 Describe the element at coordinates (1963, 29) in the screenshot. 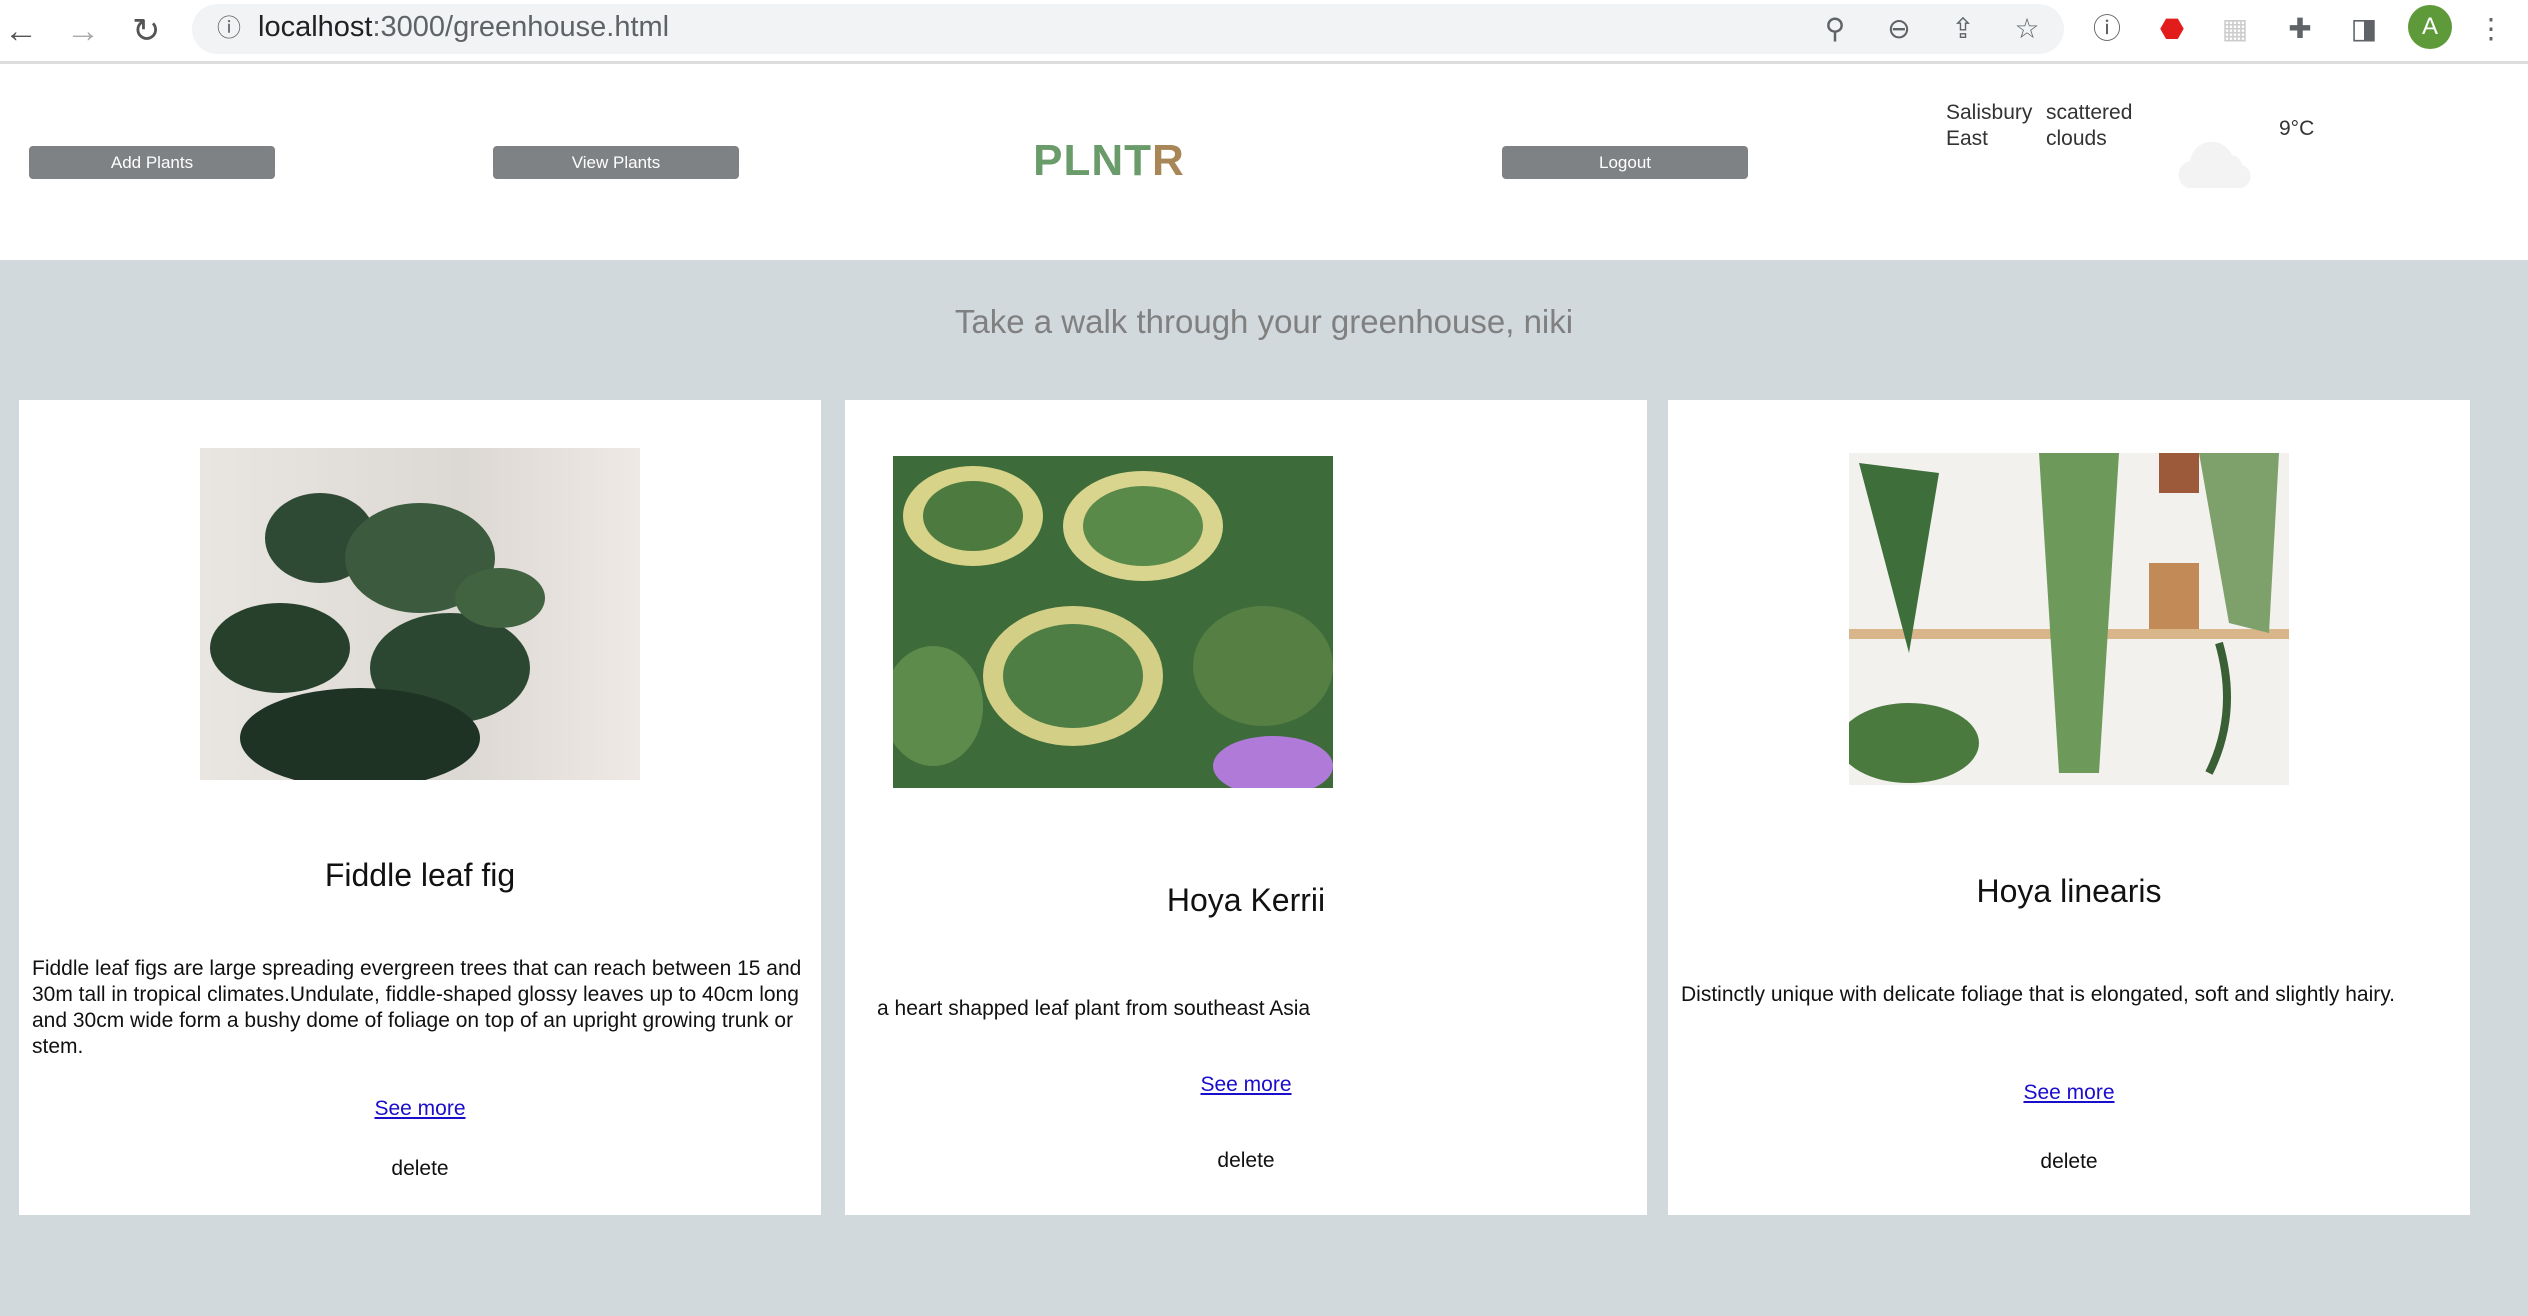

I see `share-icon: ⇪` at that location.